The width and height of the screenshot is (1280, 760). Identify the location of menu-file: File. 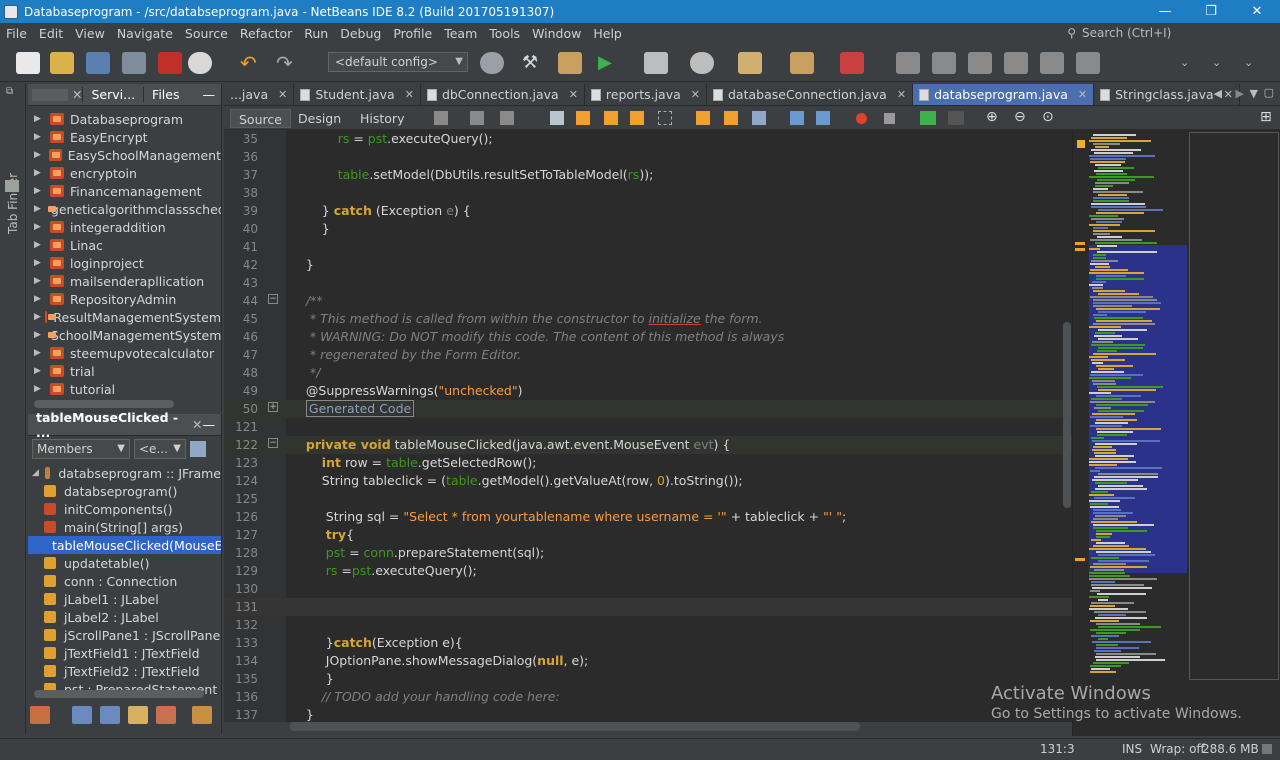
(16, 33).